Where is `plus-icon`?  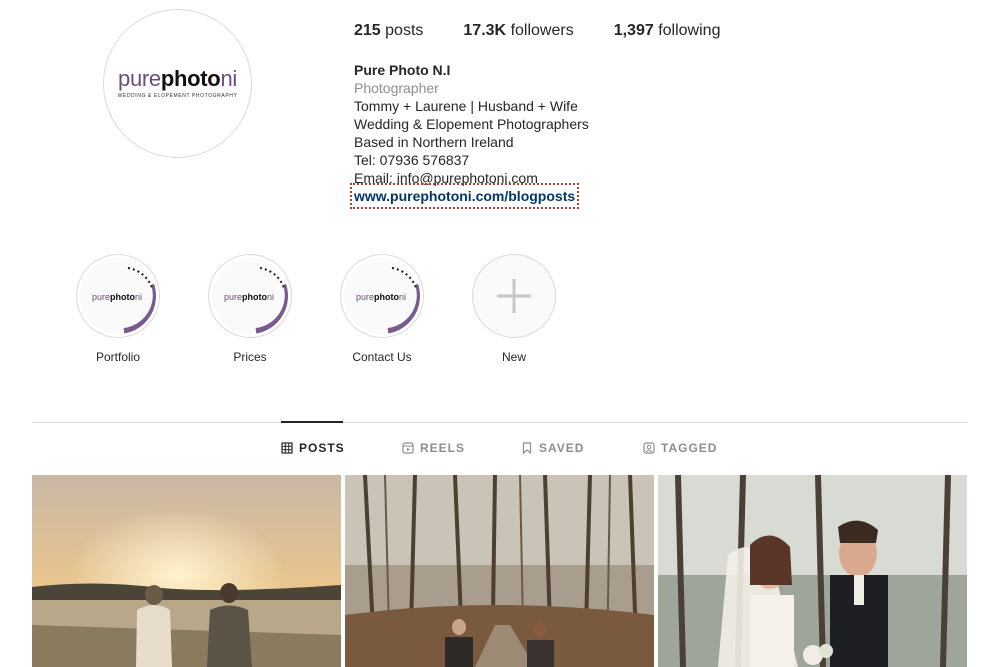
plus-icon is located at coordinates (514, 296).